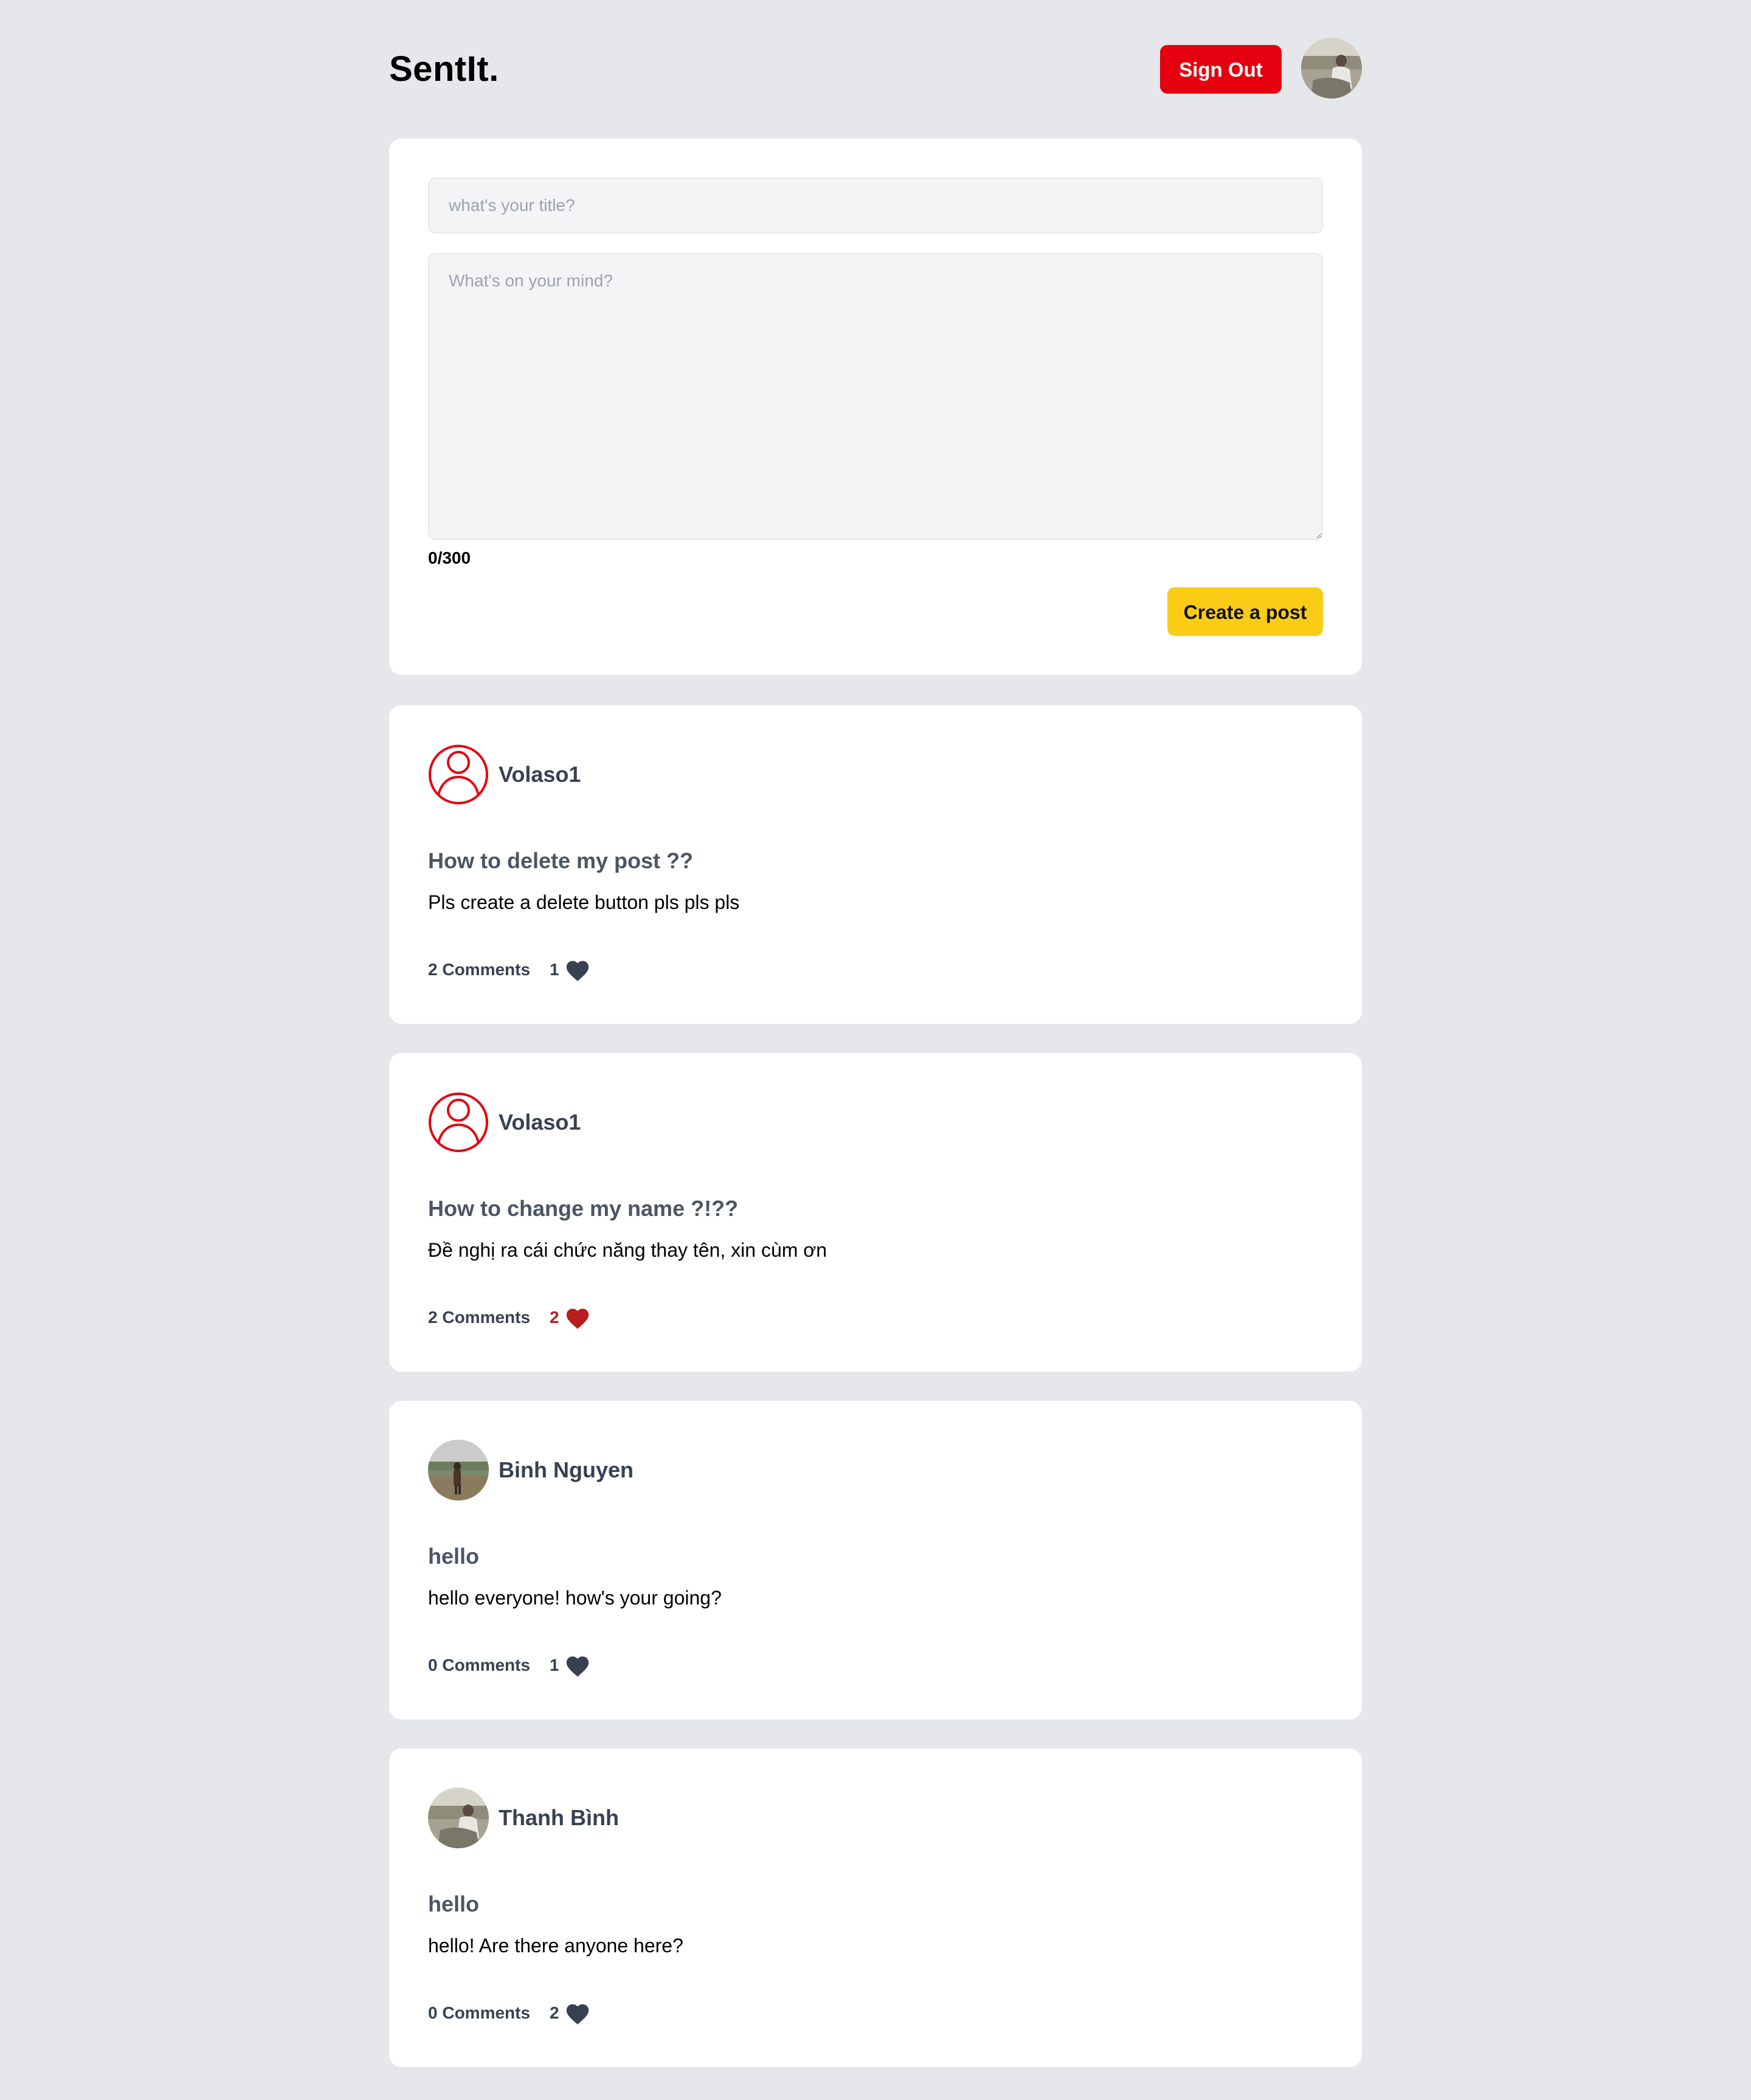 This screenshot has height=2100, width=1751. I want to click on post-footer: 0 Comments 2, so click(509, 2013).